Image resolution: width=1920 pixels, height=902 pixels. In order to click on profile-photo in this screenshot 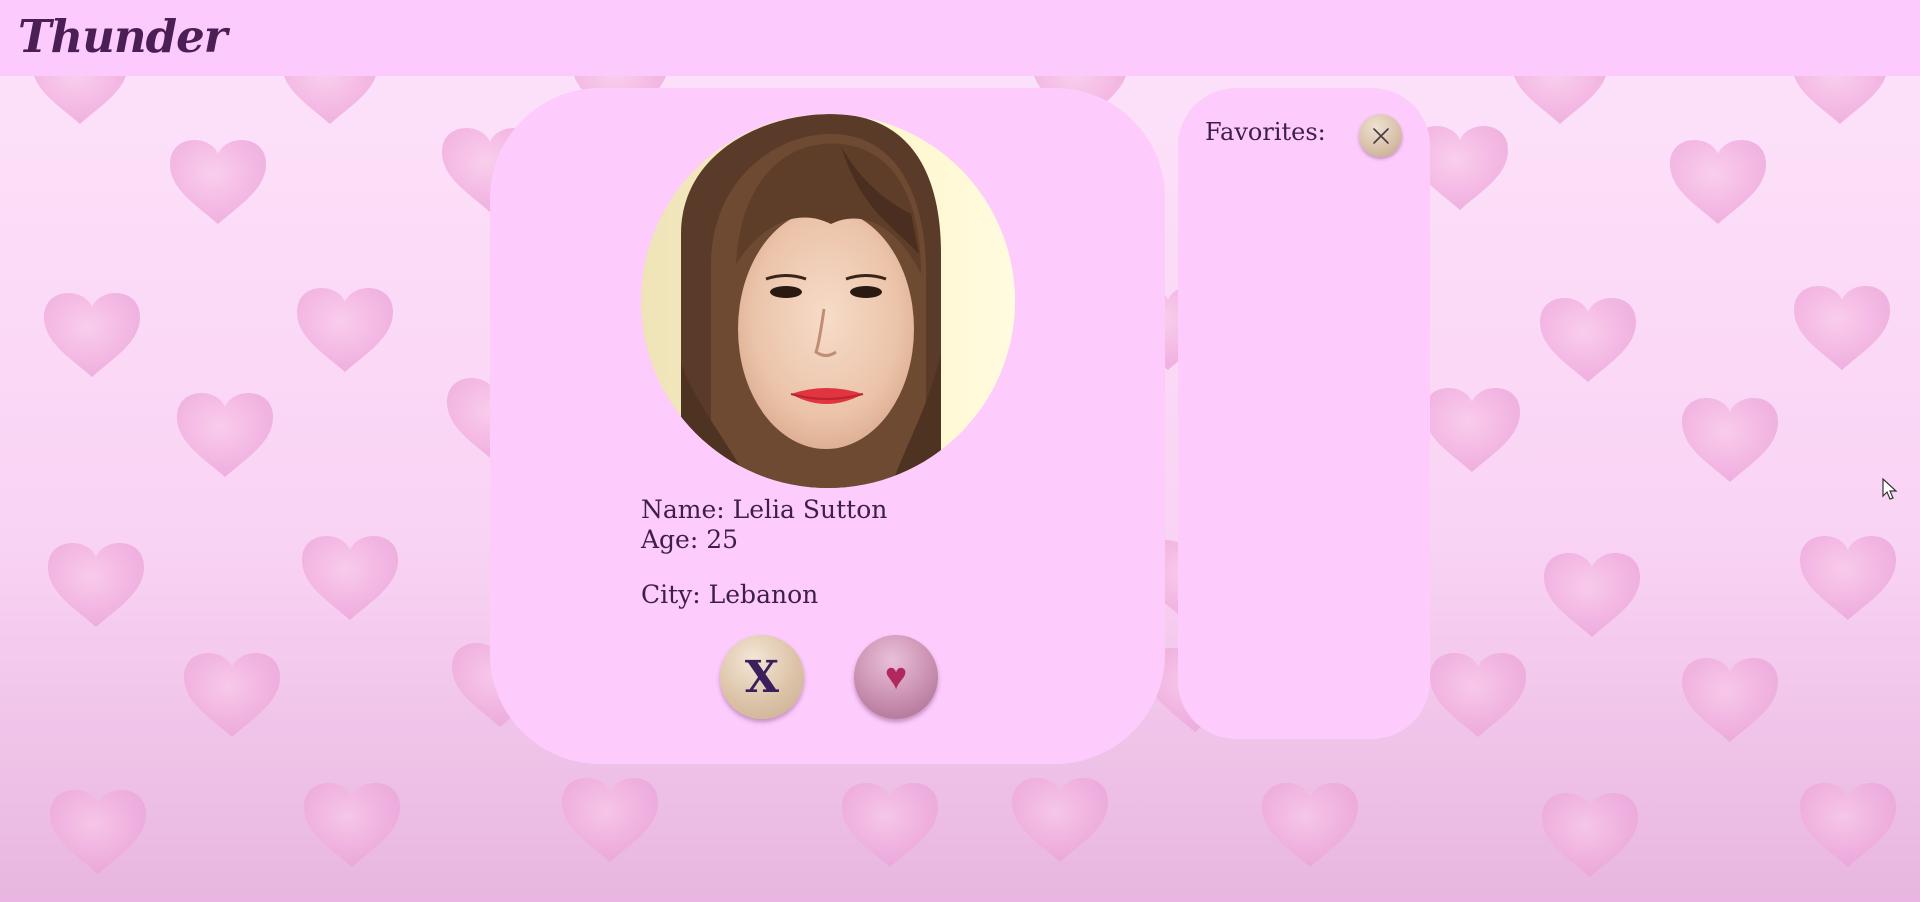, I will do `click(828, 301)`.